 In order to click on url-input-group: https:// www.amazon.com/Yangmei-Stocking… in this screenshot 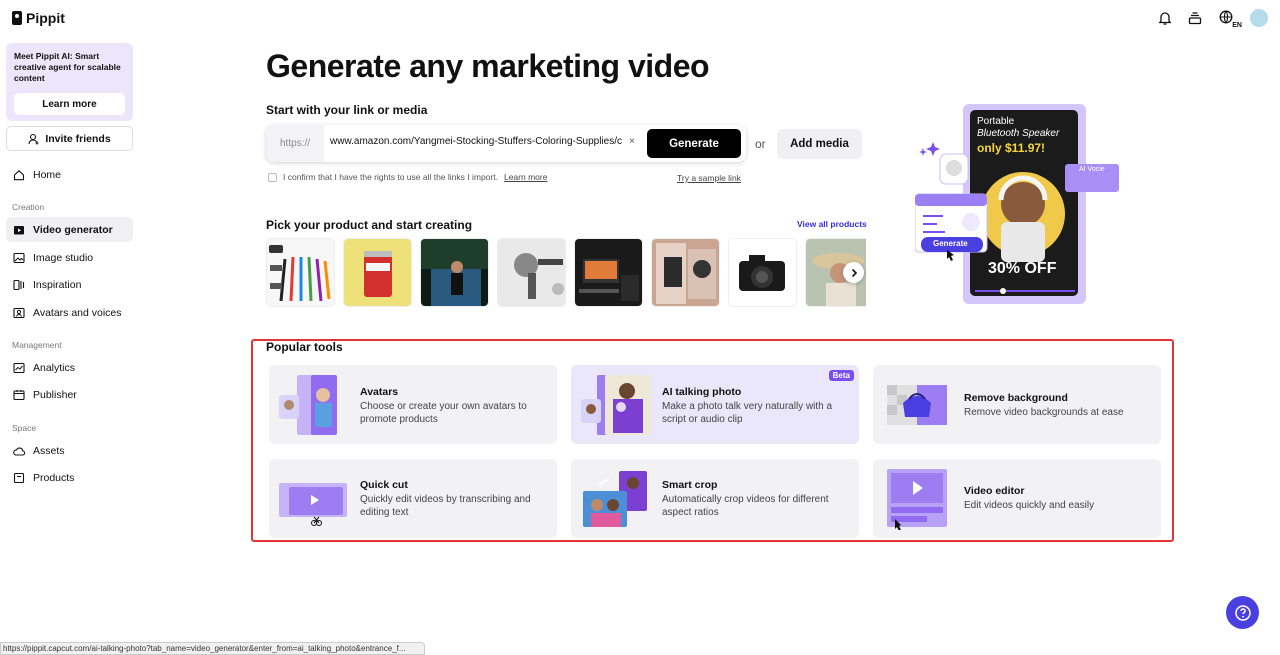, I will do `click(506, 143)`.